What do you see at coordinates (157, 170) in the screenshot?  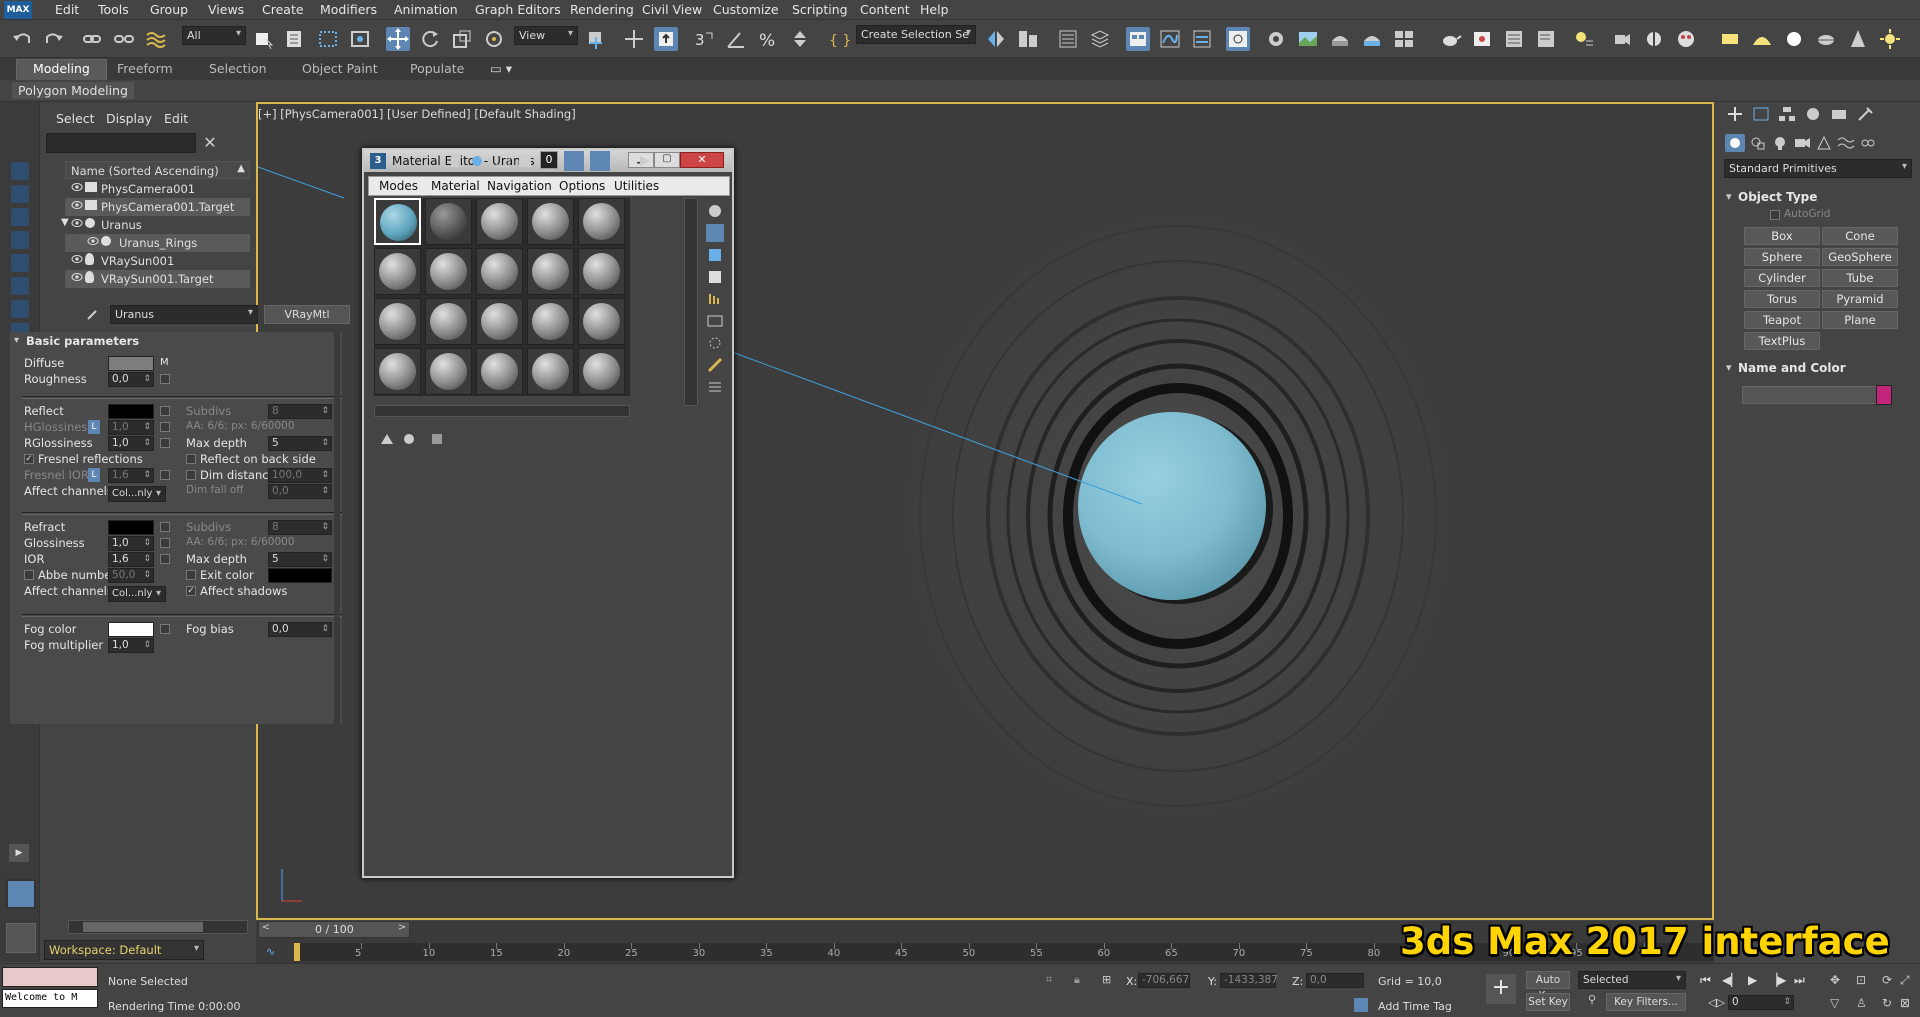 I see `scene-column-header: Name (Sorted Ascending) ▲` at bounding box center [157, 170].